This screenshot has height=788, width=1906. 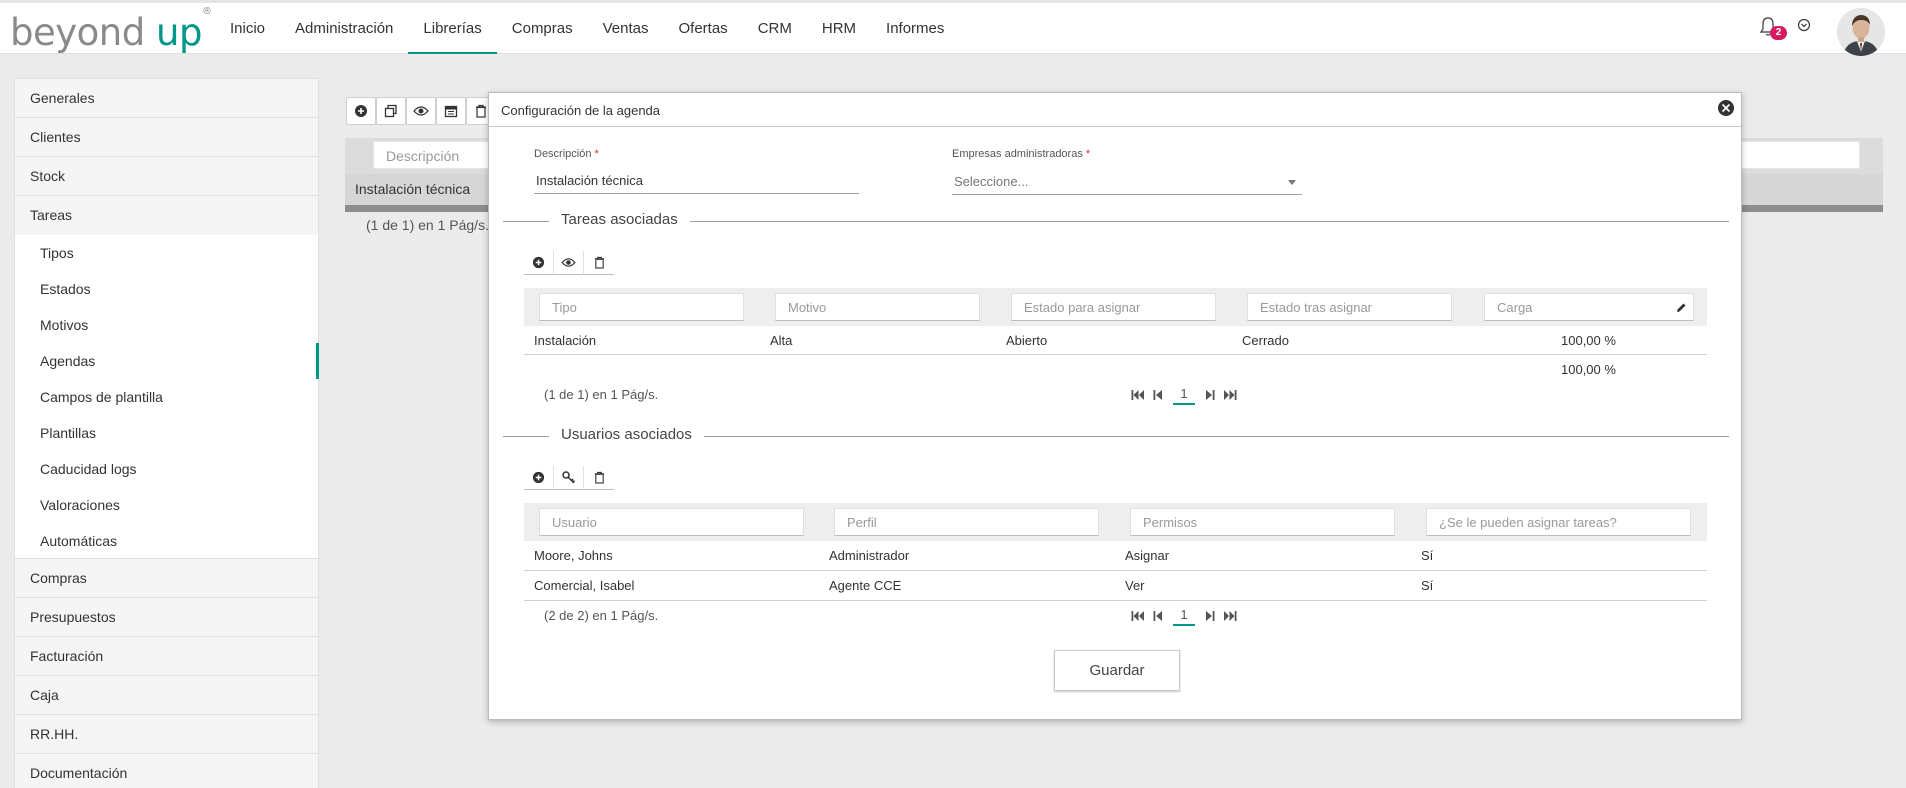 I want to click on companies-label-text: Empresas administradoras, so click(x=1017, y=154).